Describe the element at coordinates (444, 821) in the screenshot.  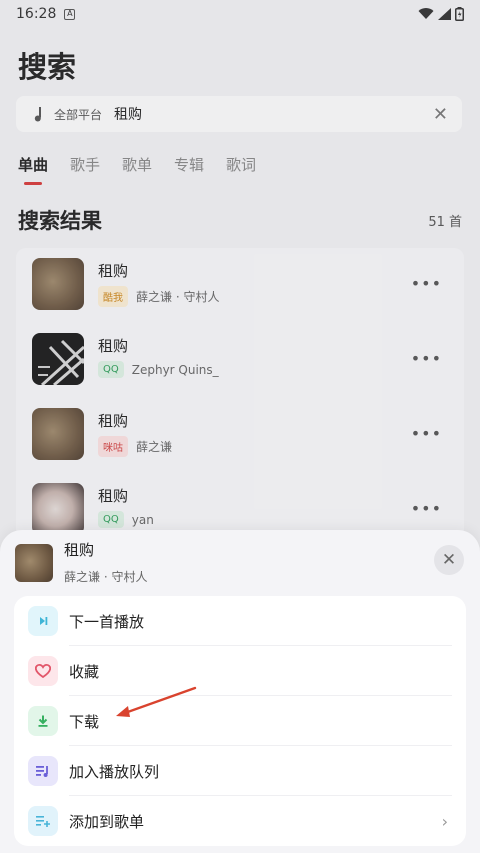
I see `chevron-right-icon: ›` at that location.